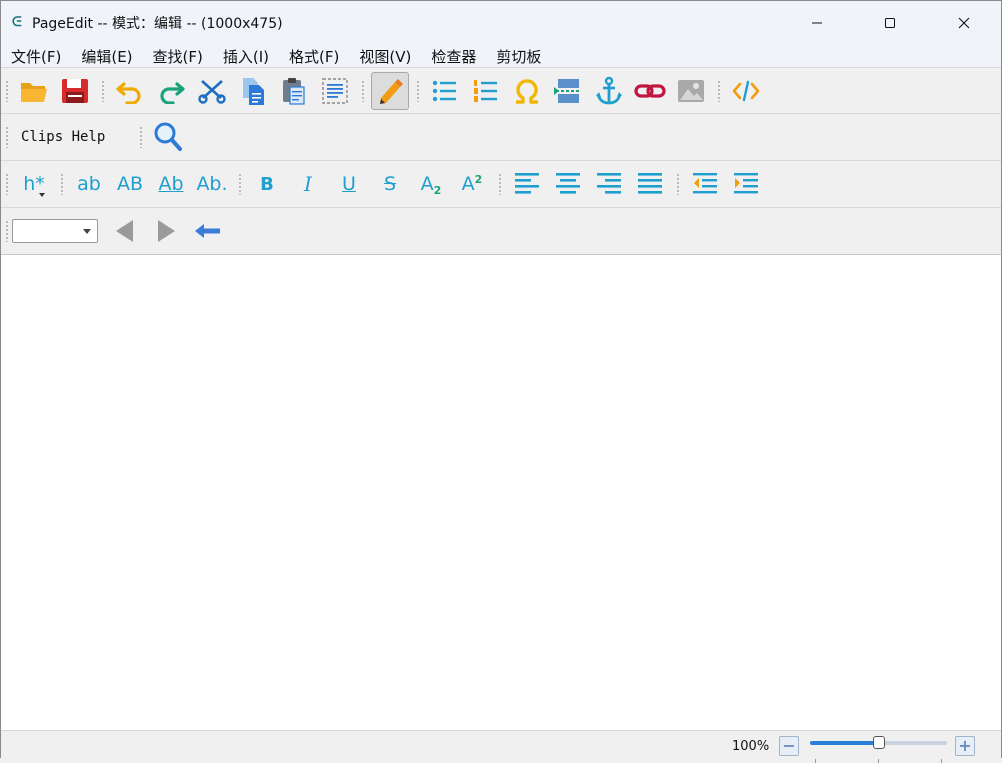 This screenshot has height=763, width=1002. Describe the element at coordinates (437, 190) in the screenshot. I see `subscript-mark: 2` at that location.